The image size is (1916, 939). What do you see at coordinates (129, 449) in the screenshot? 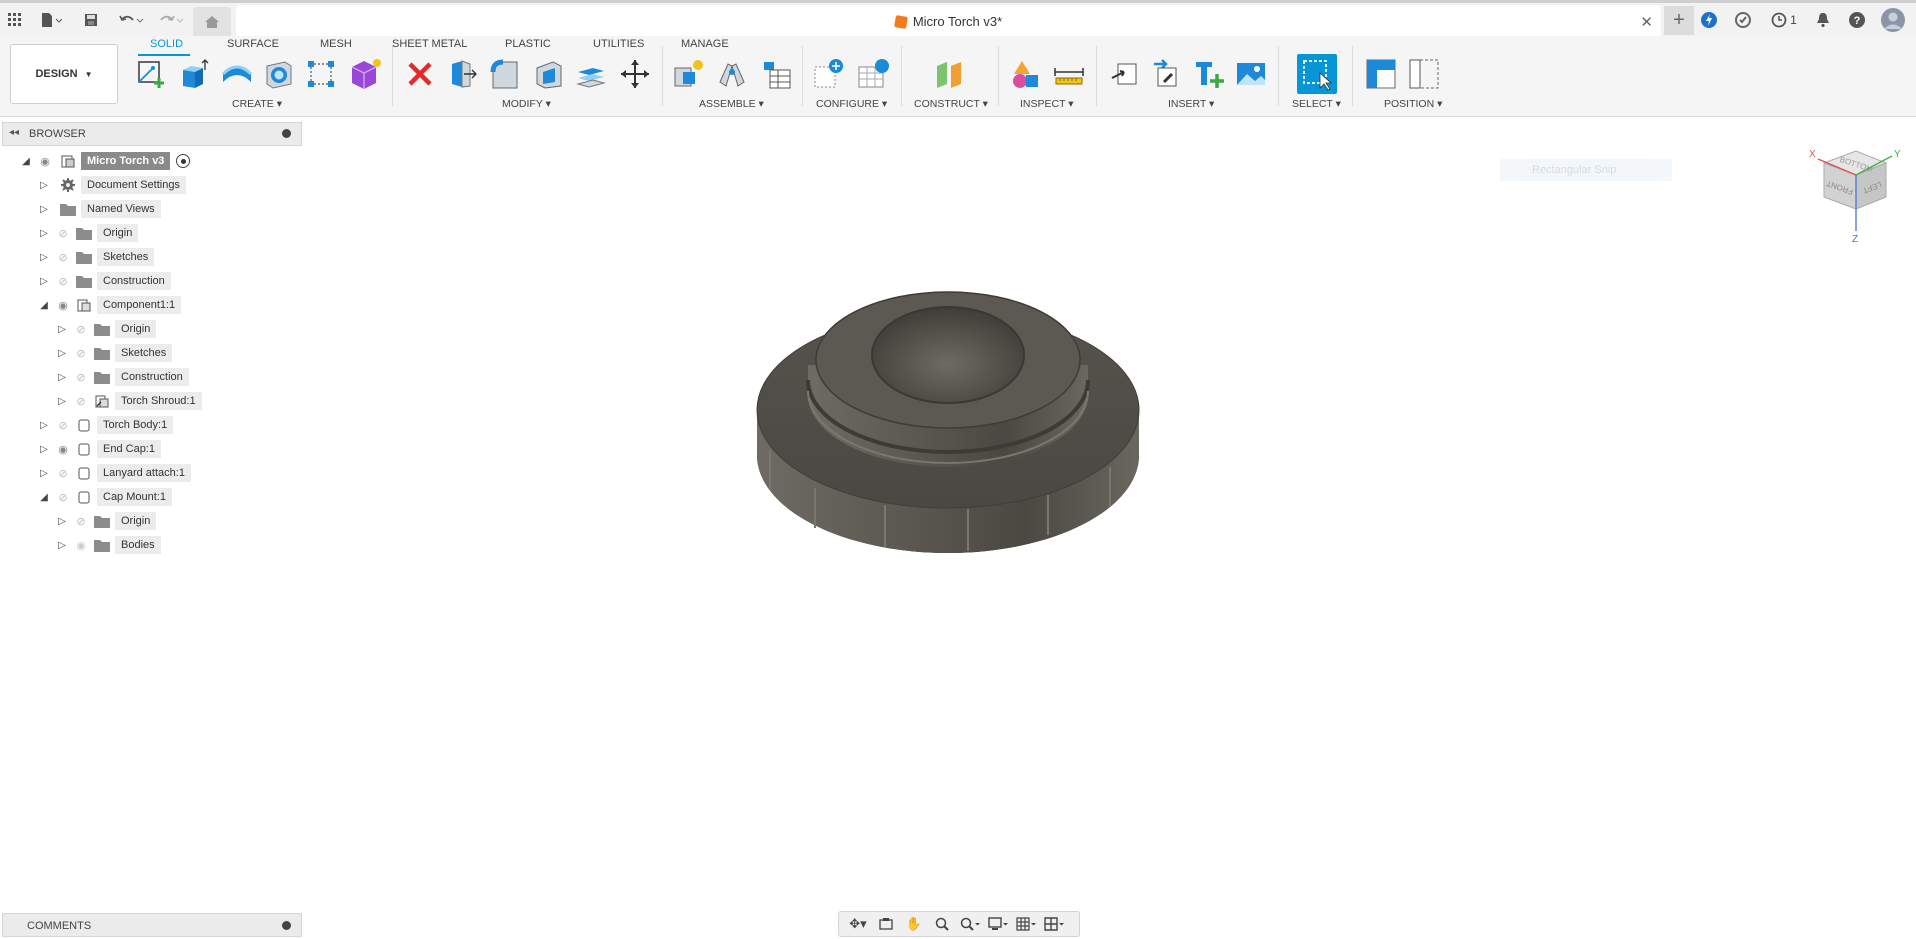
I see `tree-item-label: End Cap:1` at bounding box center [129, 449].